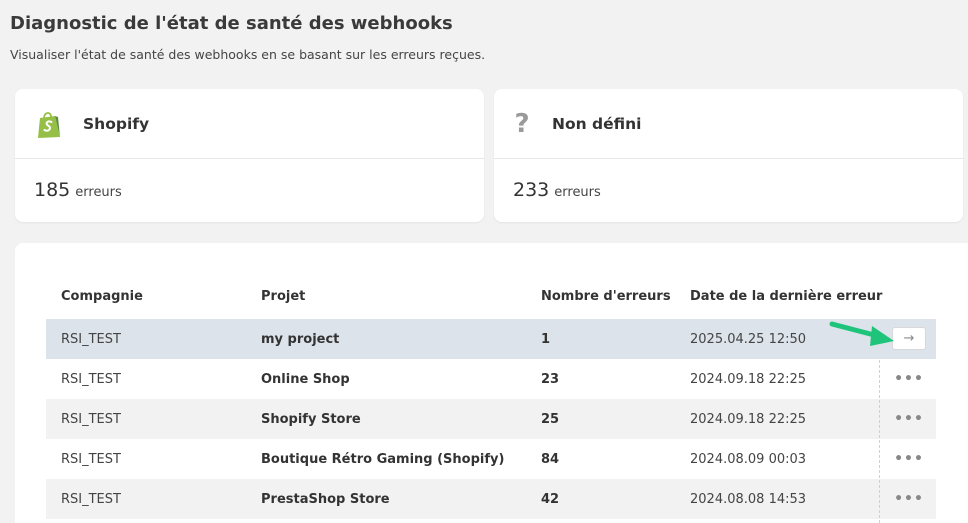 The height and width of the screenshot is (523, 968). What do you see at coordinates (383, 459) in the screenshot?
I see `row-project: Boutique Rétro Gaming (Shopify)` at bounding box center [383, 459].